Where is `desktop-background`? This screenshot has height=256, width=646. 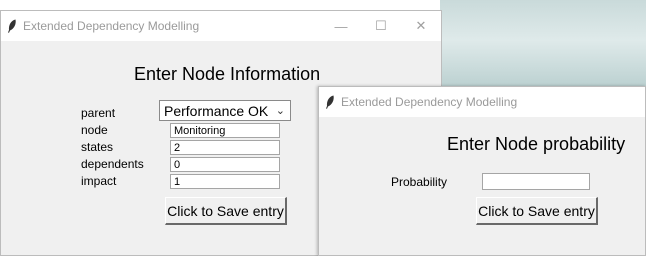
desktop-background is located at coordinates (543, 45).